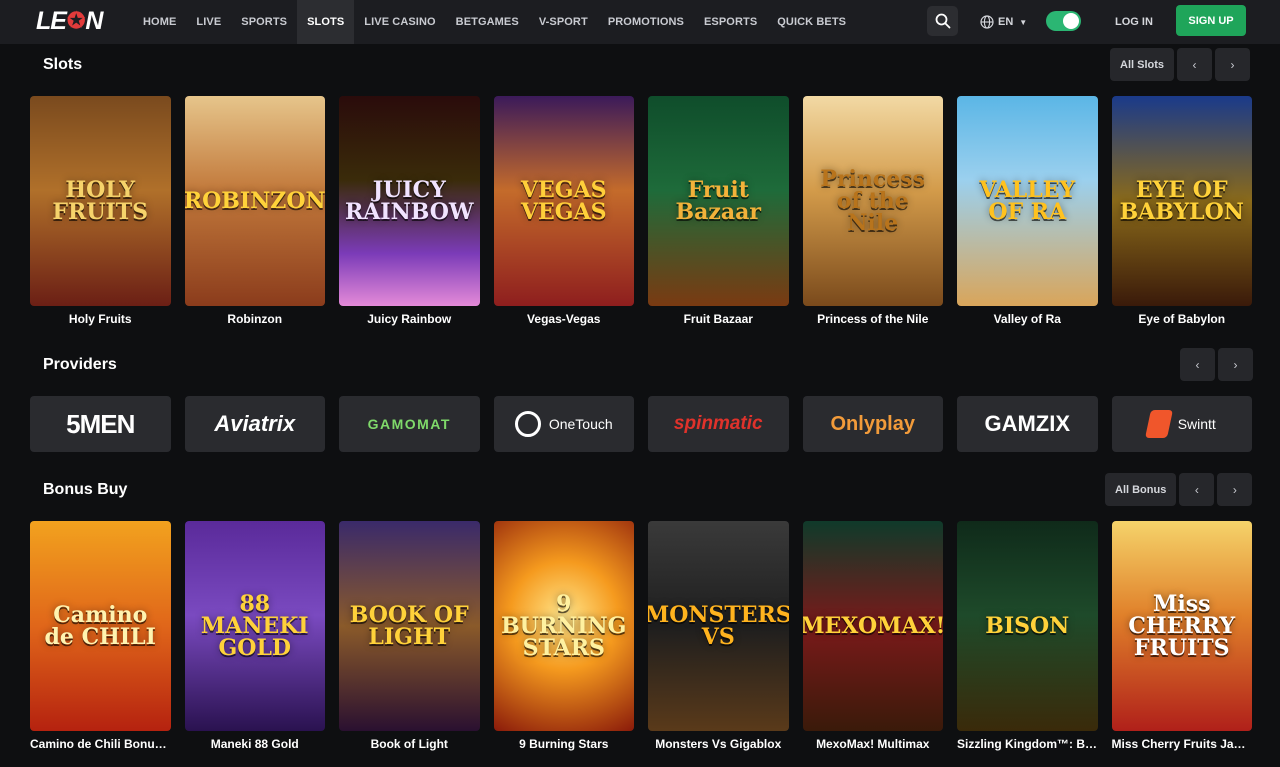 This screenshot has width=1280, height=767. What do you see at coordinates (159, 22) in the screenshot?
I see `nav-home: HOME` at bounding box center [159, 22].